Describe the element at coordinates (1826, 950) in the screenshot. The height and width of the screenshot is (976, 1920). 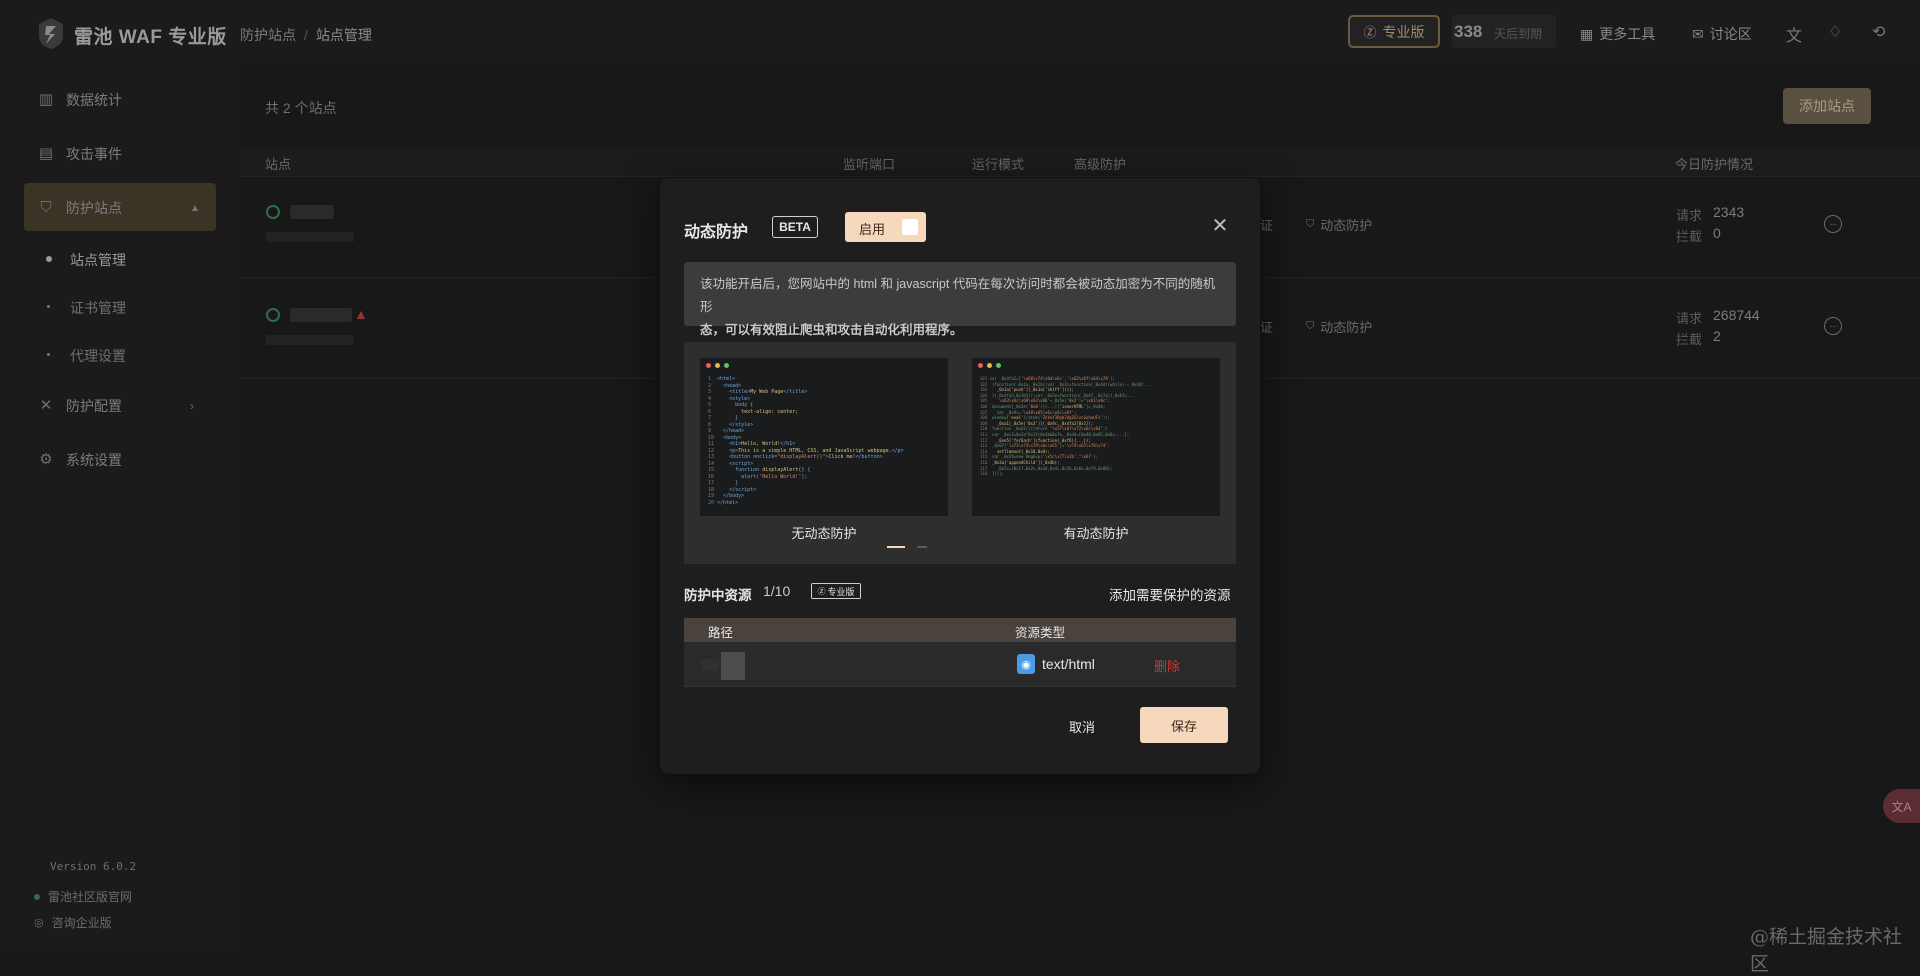
I see `watermark: @稀土掘金技术社区` at that location.